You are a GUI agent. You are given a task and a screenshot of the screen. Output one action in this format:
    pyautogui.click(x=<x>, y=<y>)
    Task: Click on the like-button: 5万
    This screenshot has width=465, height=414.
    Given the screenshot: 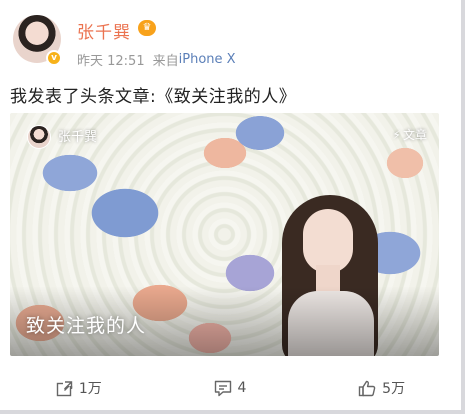 What is the action you would take?
    pyautogui.click(x=381, y=388)
    